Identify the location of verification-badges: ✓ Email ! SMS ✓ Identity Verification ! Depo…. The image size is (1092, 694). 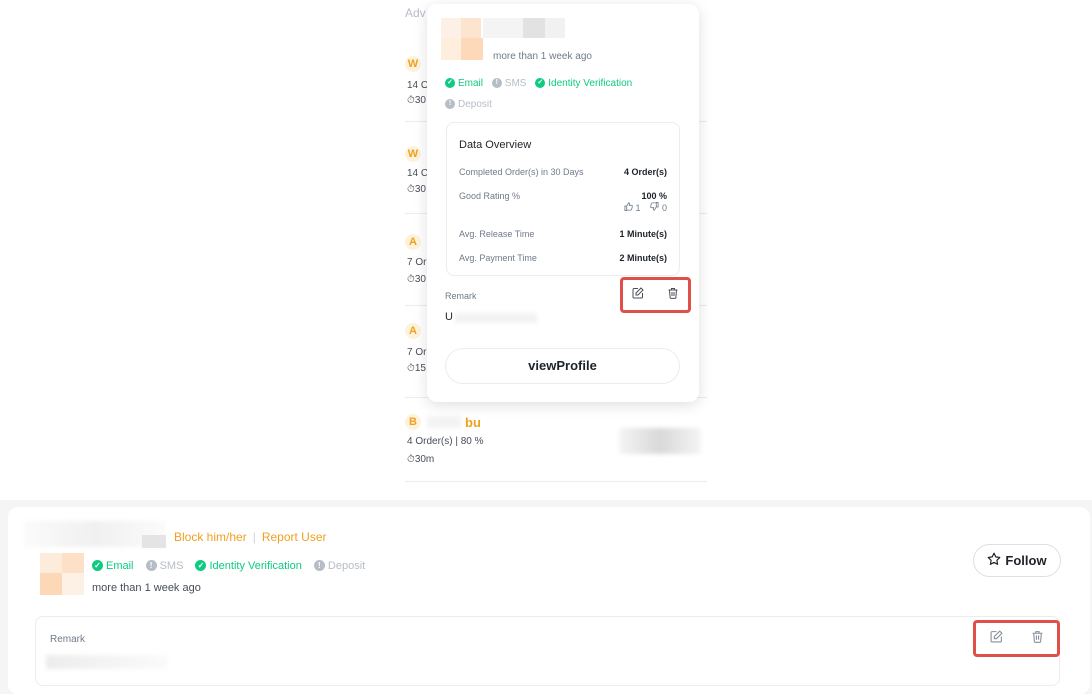
(233, 565).